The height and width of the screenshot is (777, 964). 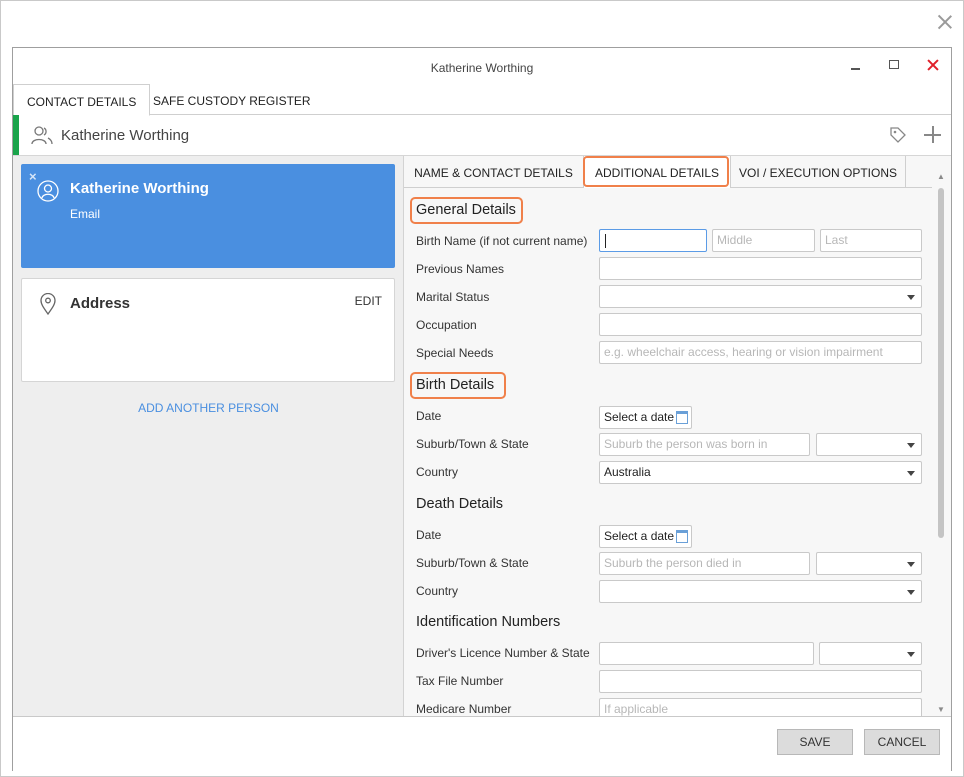 What do you see at coordinates (639, 536) in the screenshot?
I see `death-date-picker-label: Select a date` at bounding box center [639, 536].